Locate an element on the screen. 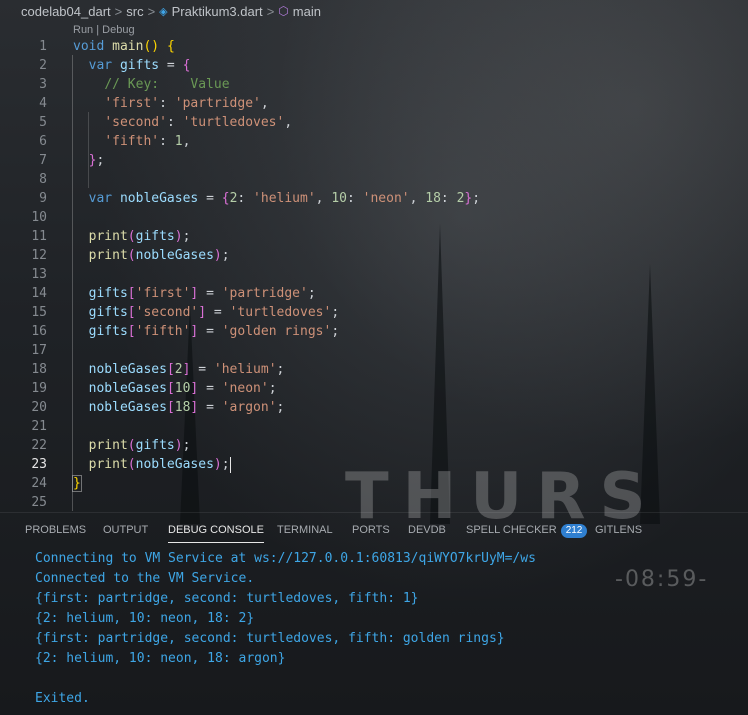  line-number: 21 is located at coordinates (39, 426).